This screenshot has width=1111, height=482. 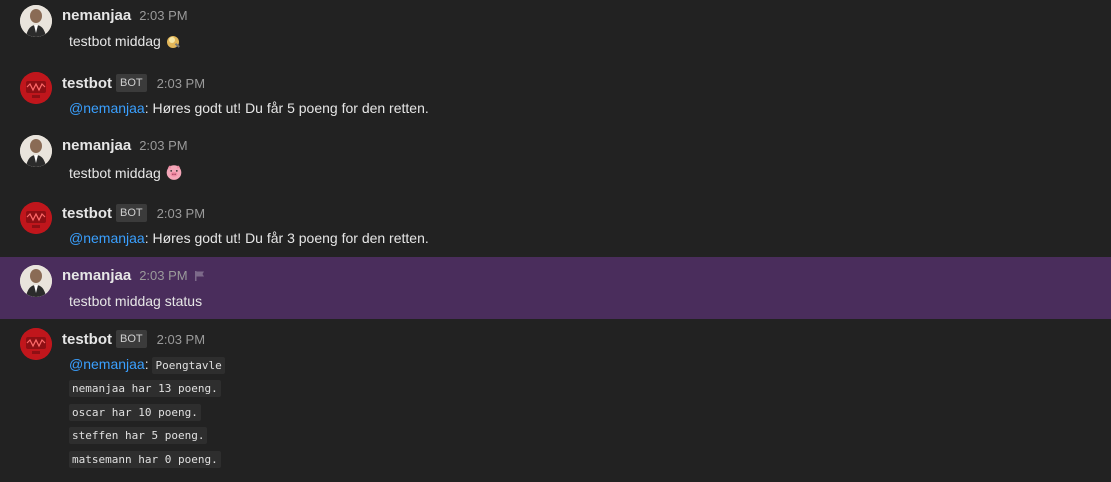 I want to click on pancake-emoji-icon, so click(x=173, y=42).